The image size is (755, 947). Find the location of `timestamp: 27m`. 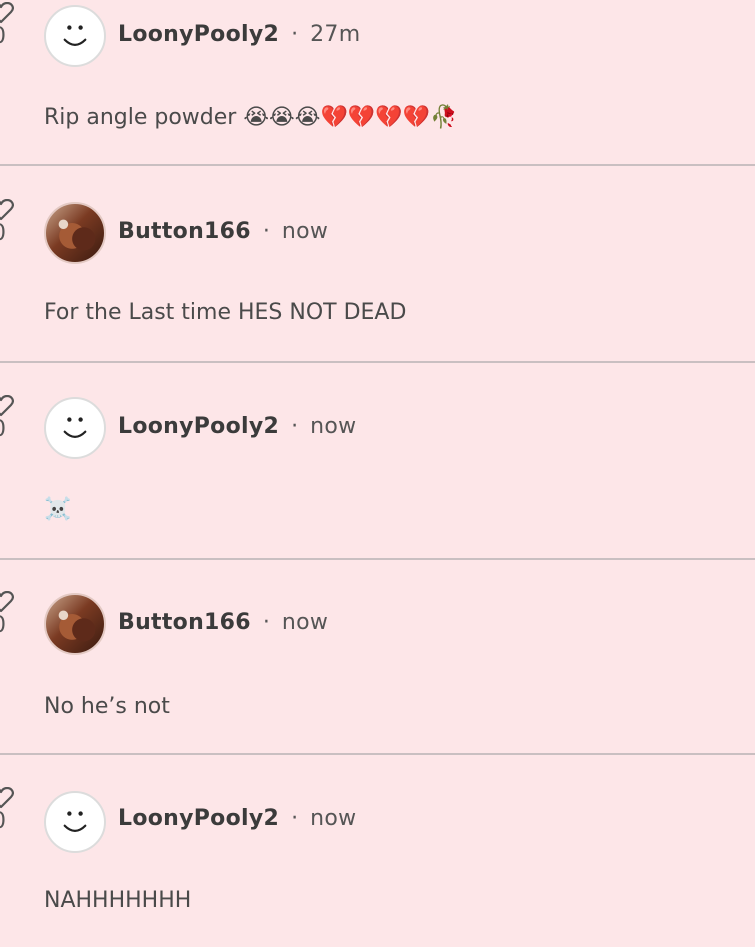

timestamp: 27m is located at coordinates (335, 34).